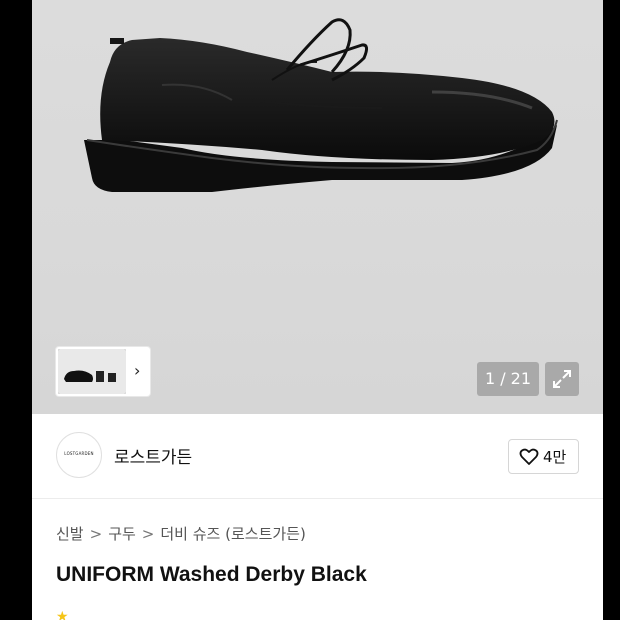 The height and width of the screenshot is (620, 620). I want to click on thumbnail-strip: ›, so click(103, 371).